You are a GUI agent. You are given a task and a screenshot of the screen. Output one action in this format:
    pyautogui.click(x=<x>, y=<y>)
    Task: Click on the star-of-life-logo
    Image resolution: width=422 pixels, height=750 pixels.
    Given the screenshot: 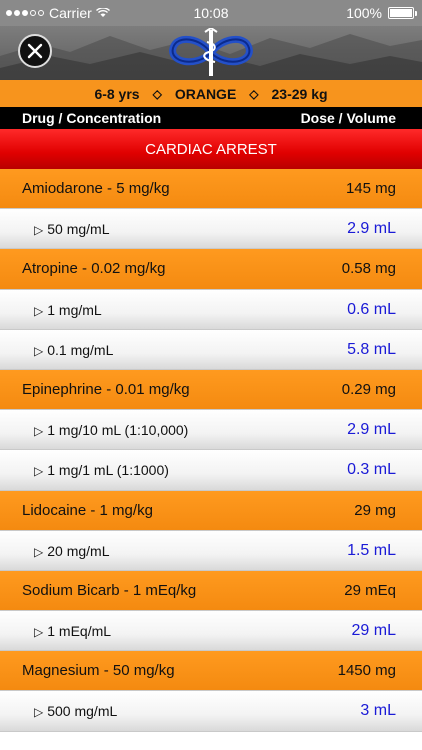 What is the action you would take?
    pyautogui.click(x=211, y=52)
    